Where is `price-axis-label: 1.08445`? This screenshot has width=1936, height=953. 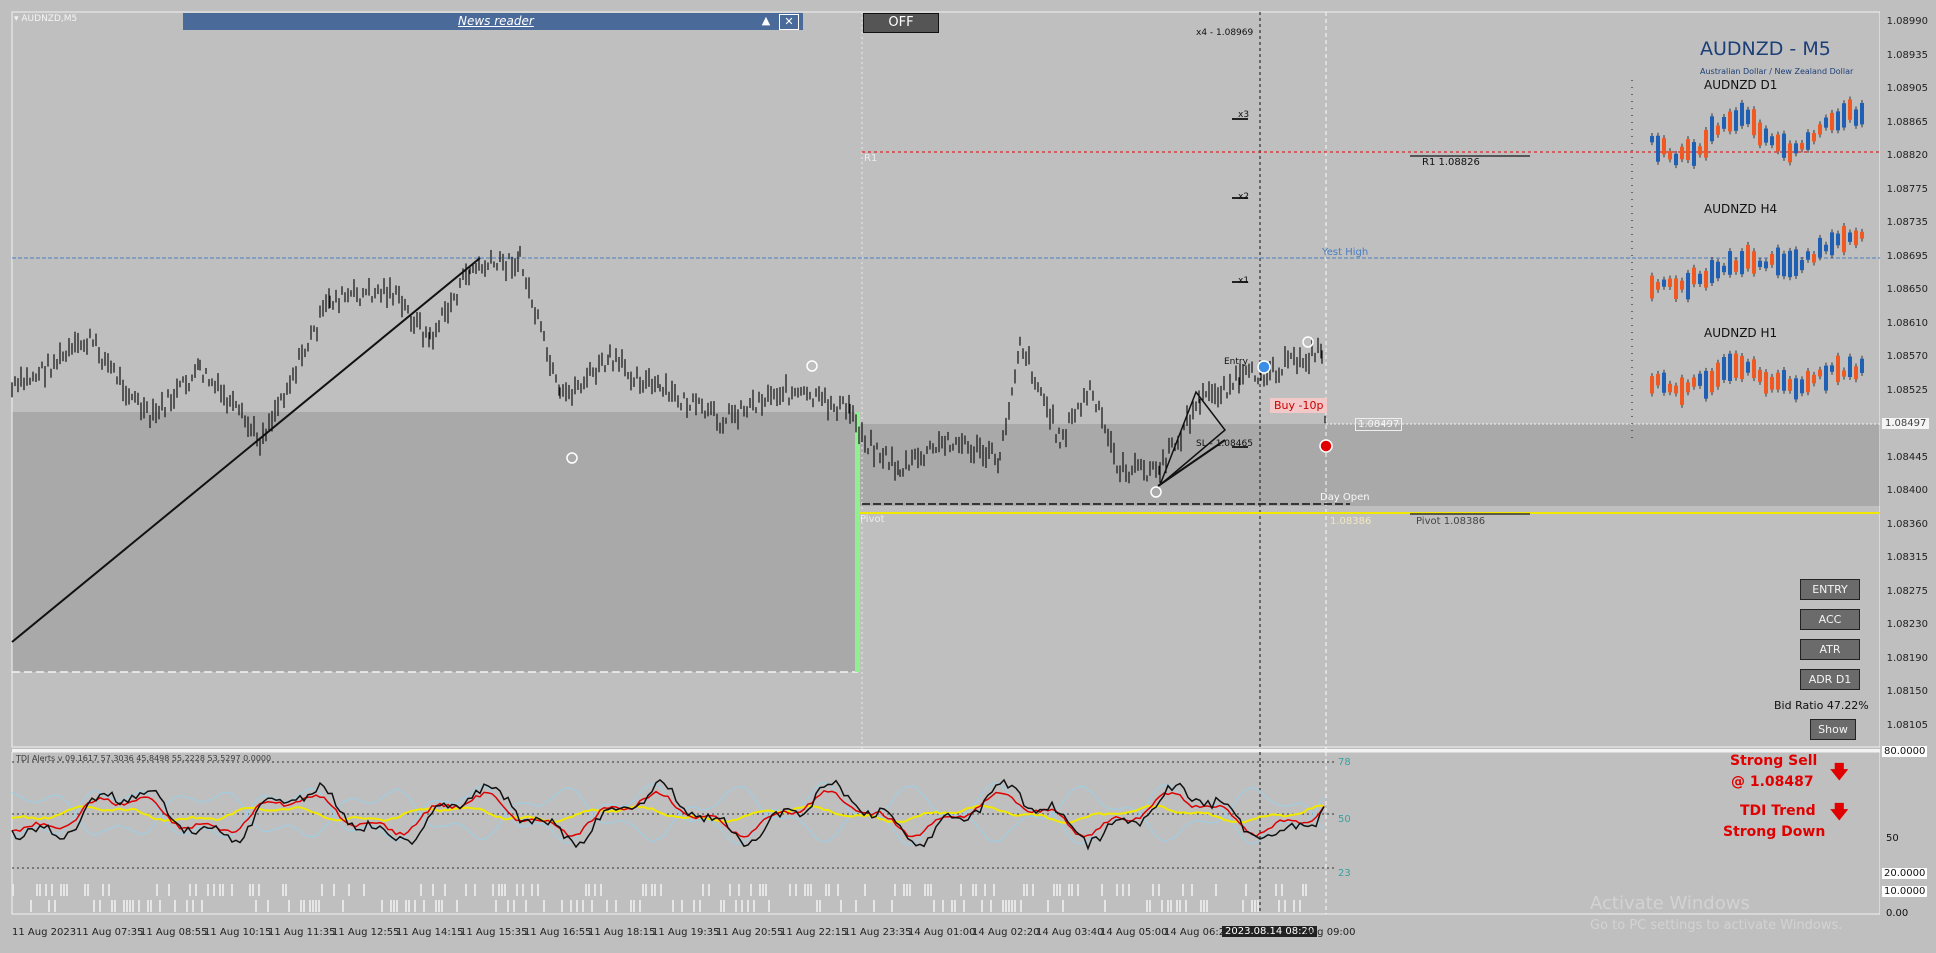 price-axis-label: 1.08445 is located at coordinates (1907, 457).